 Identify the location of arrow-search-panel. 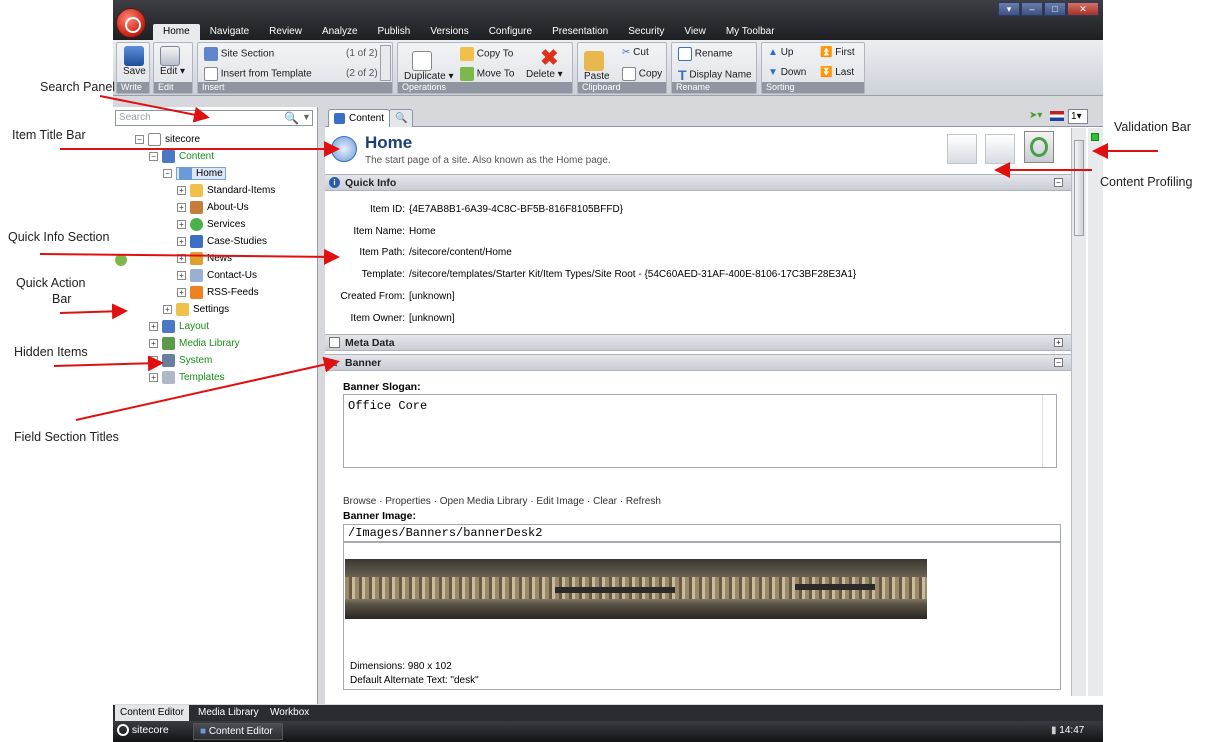
(154, 109).